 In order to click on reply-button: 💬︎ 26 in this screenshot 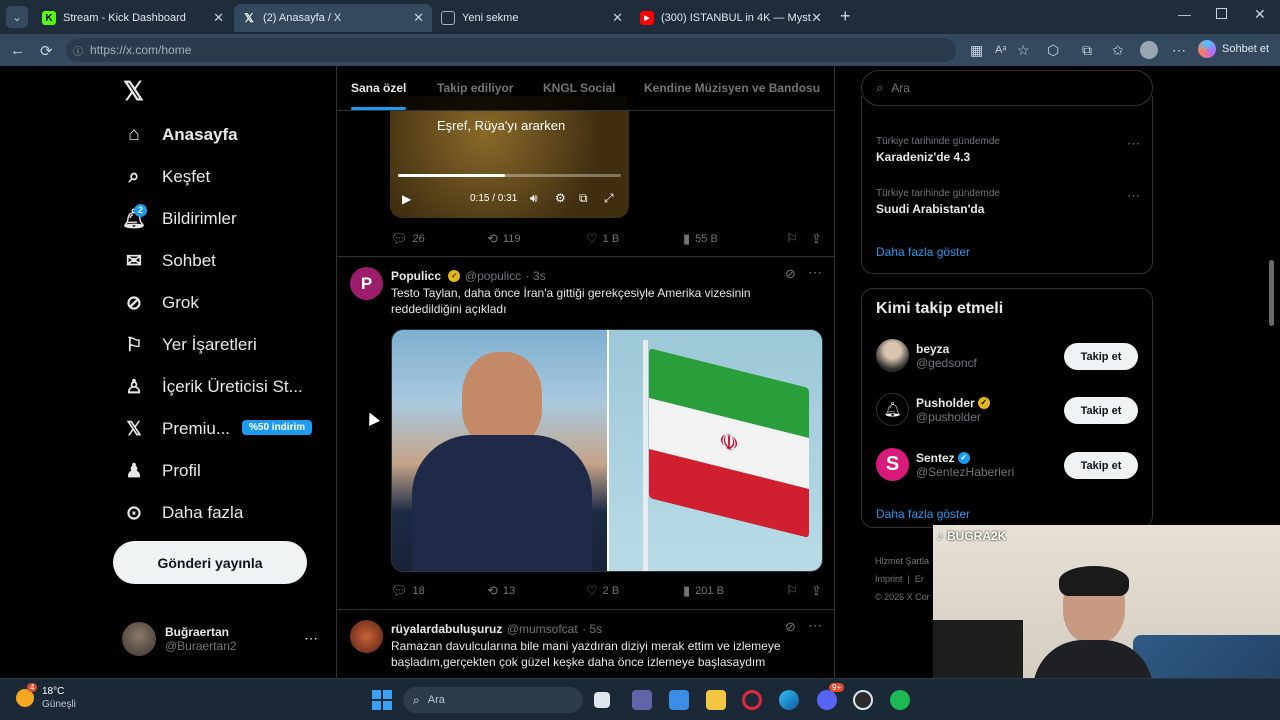, I will do `click(408, 239)`.